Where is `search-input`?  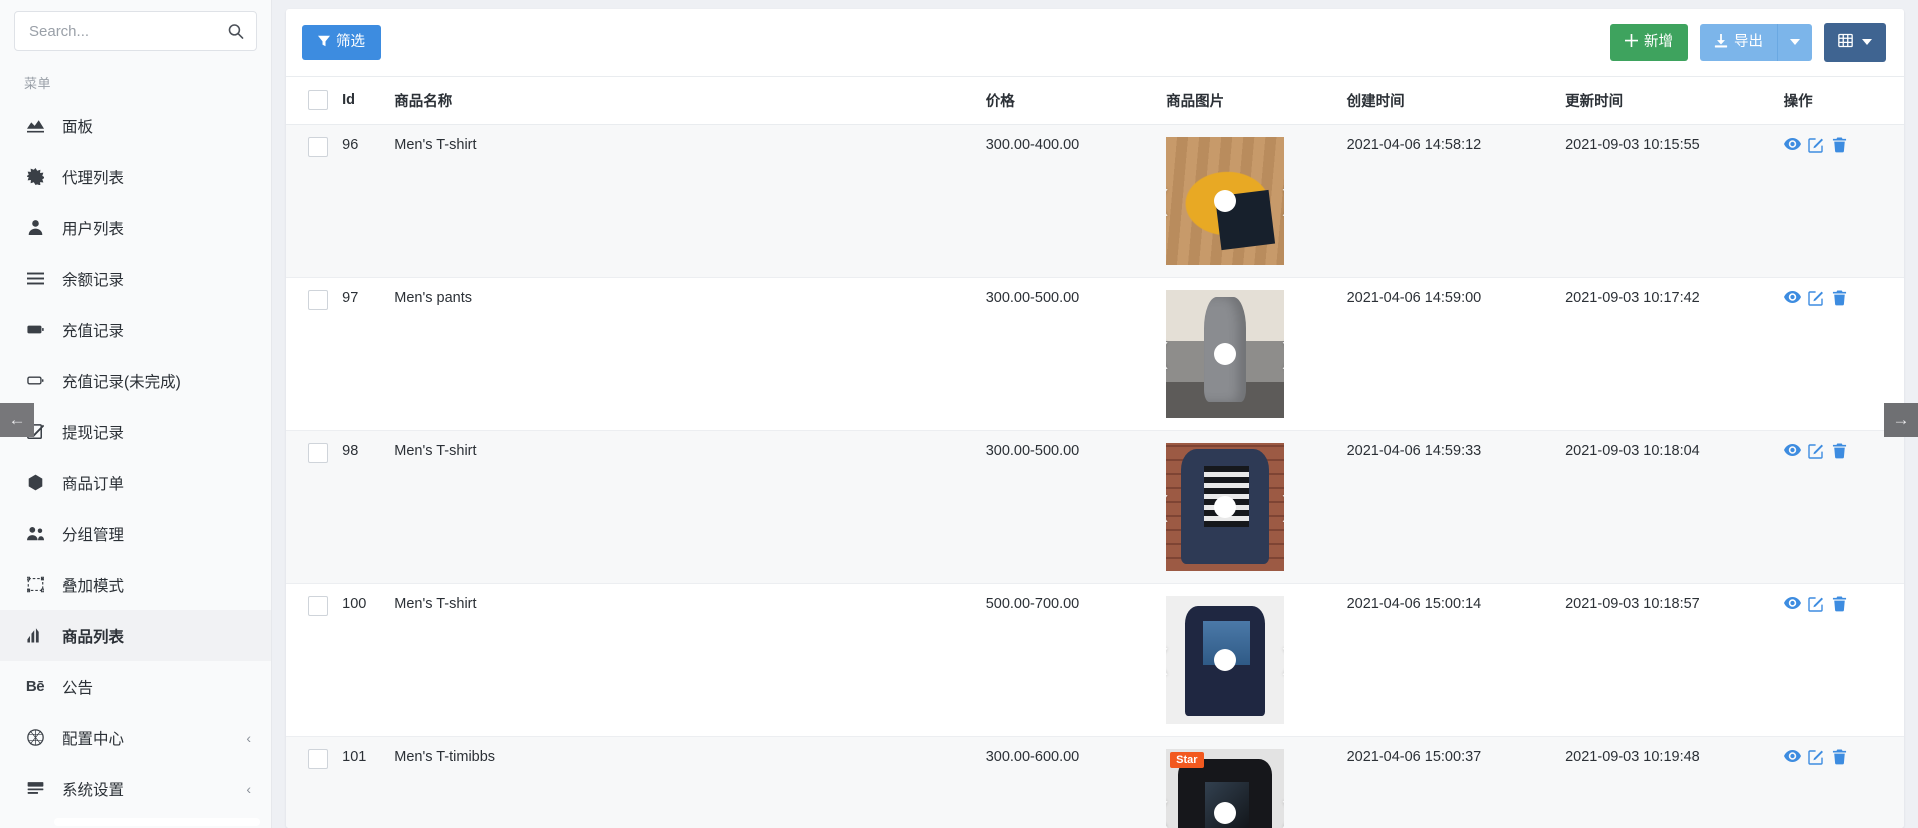
search-input is located at coordinates (135, 31).